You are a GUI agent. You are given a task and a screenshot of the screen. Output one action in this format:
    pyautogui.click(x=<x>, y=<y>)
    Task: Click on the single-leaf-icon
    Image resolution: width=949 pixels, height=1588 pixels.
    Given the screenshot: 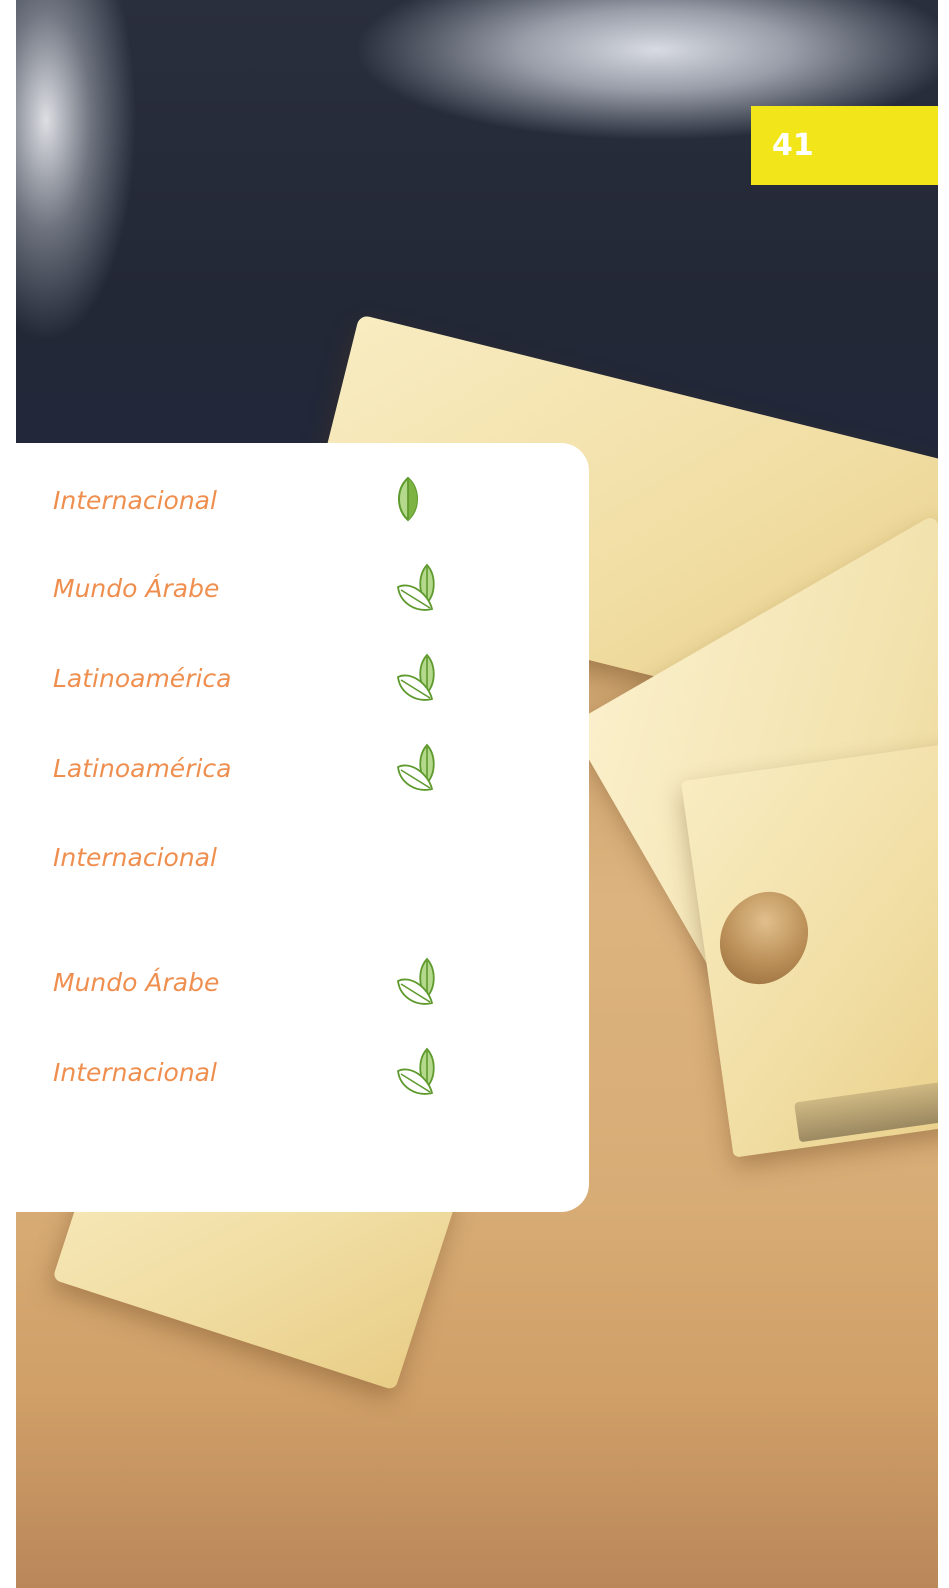 What is the action you would take?
    pyautogui.click(x=420, y=500)
    